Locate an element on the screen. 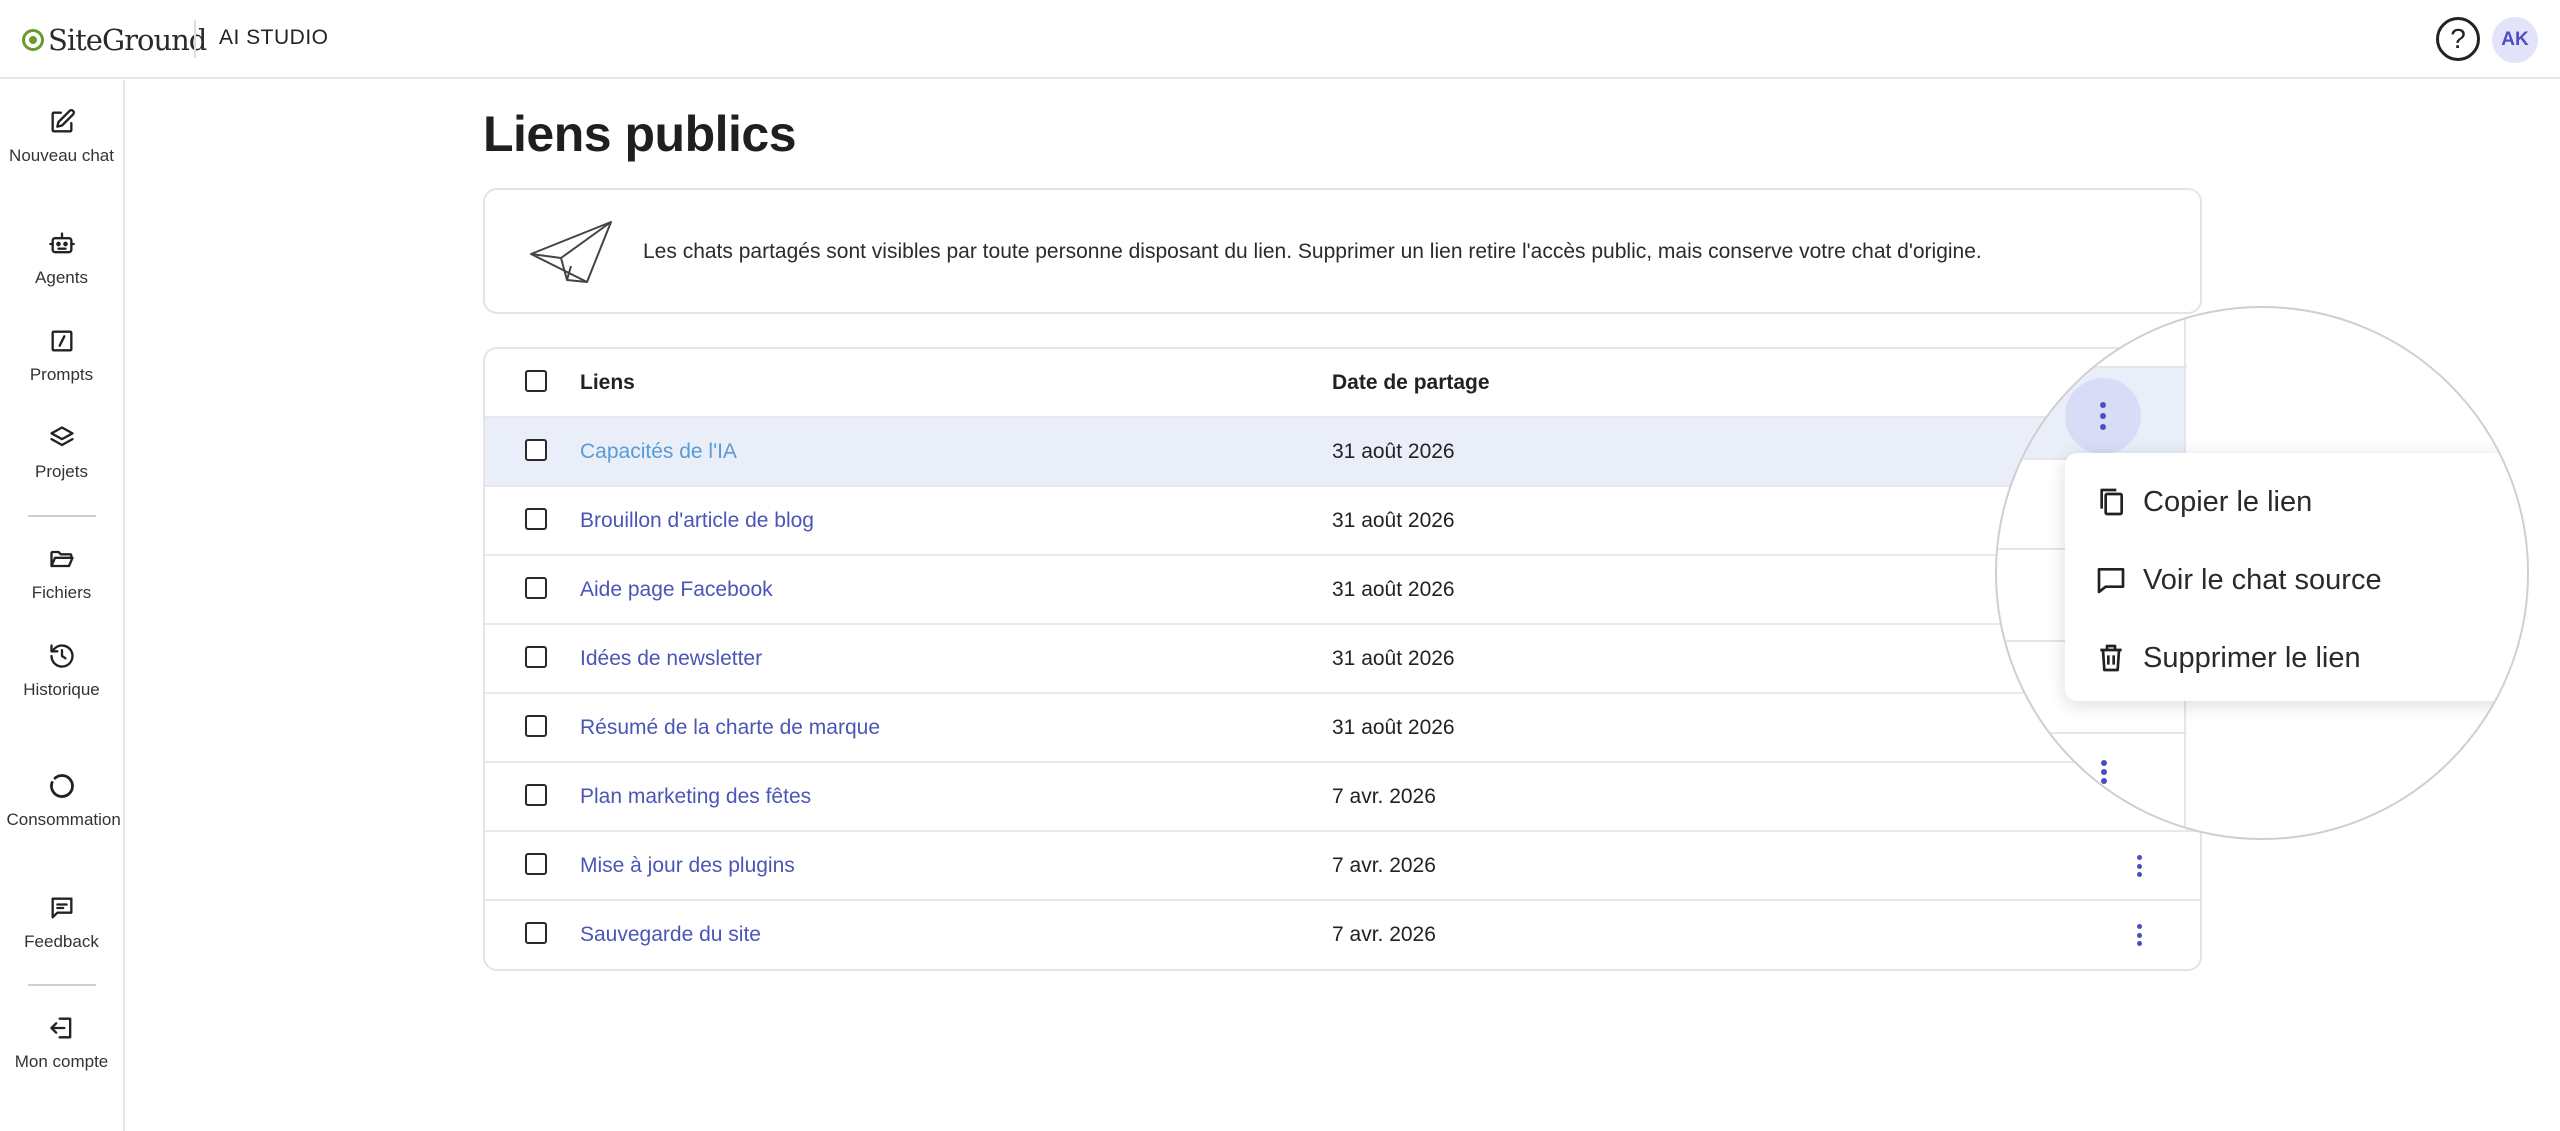  link-name: Sauvegarde du site is located at coordinates (670, 935).